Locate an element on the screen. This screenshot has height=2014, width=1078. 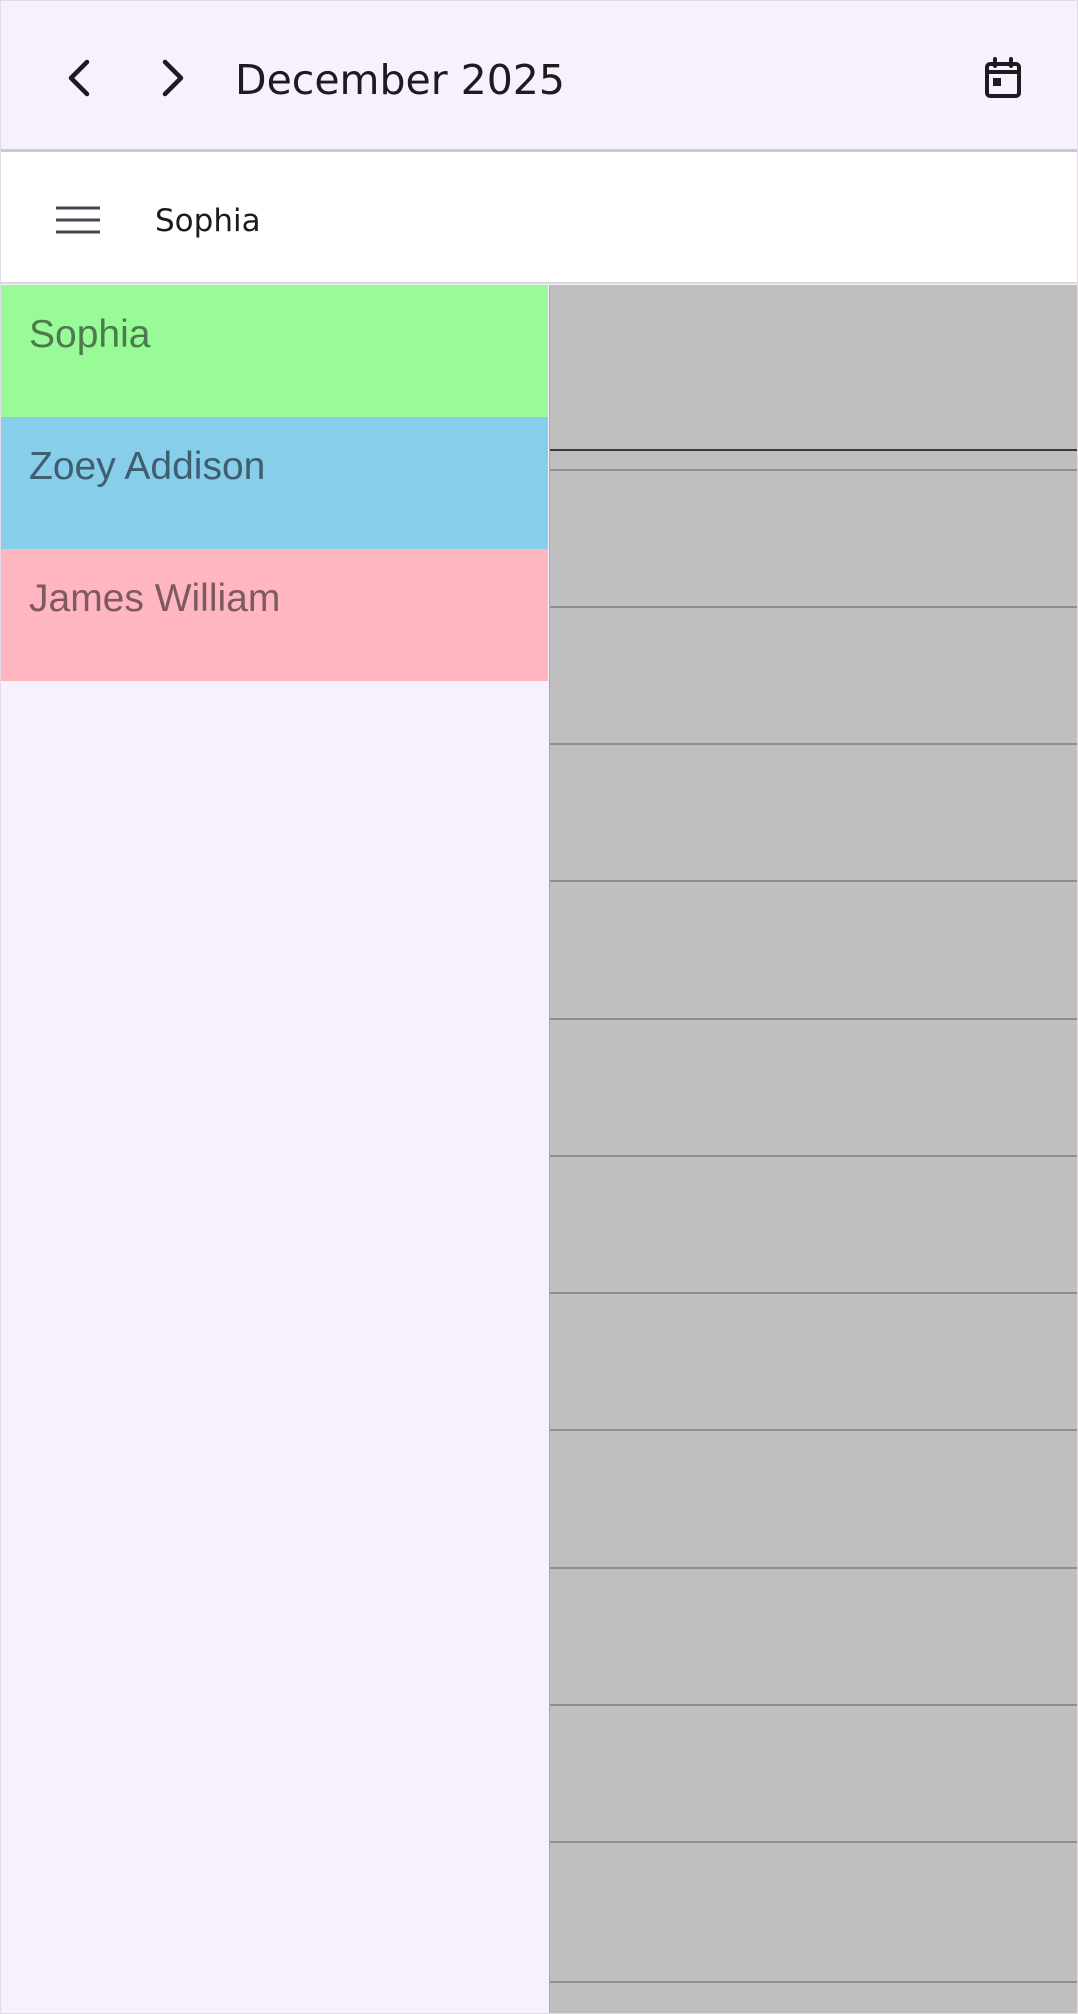
resource-item-james-william: James William is located at coordinates (274, 615).